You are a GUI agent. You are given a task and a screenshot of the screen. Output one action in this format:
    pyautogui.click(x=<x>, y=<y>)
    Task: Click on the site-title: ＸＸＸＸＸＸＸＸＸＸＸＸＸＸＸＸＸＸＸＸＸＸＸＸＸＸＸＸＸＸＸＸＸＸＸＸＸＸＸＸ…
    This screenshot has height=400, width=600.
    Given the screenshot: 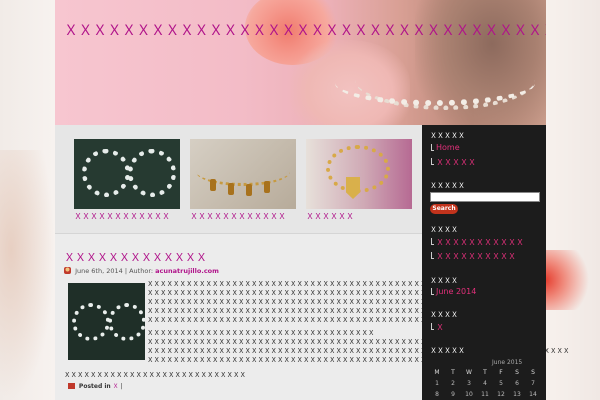 What is the action you would take?
    pyautogui.click(x=305, y=30)
    